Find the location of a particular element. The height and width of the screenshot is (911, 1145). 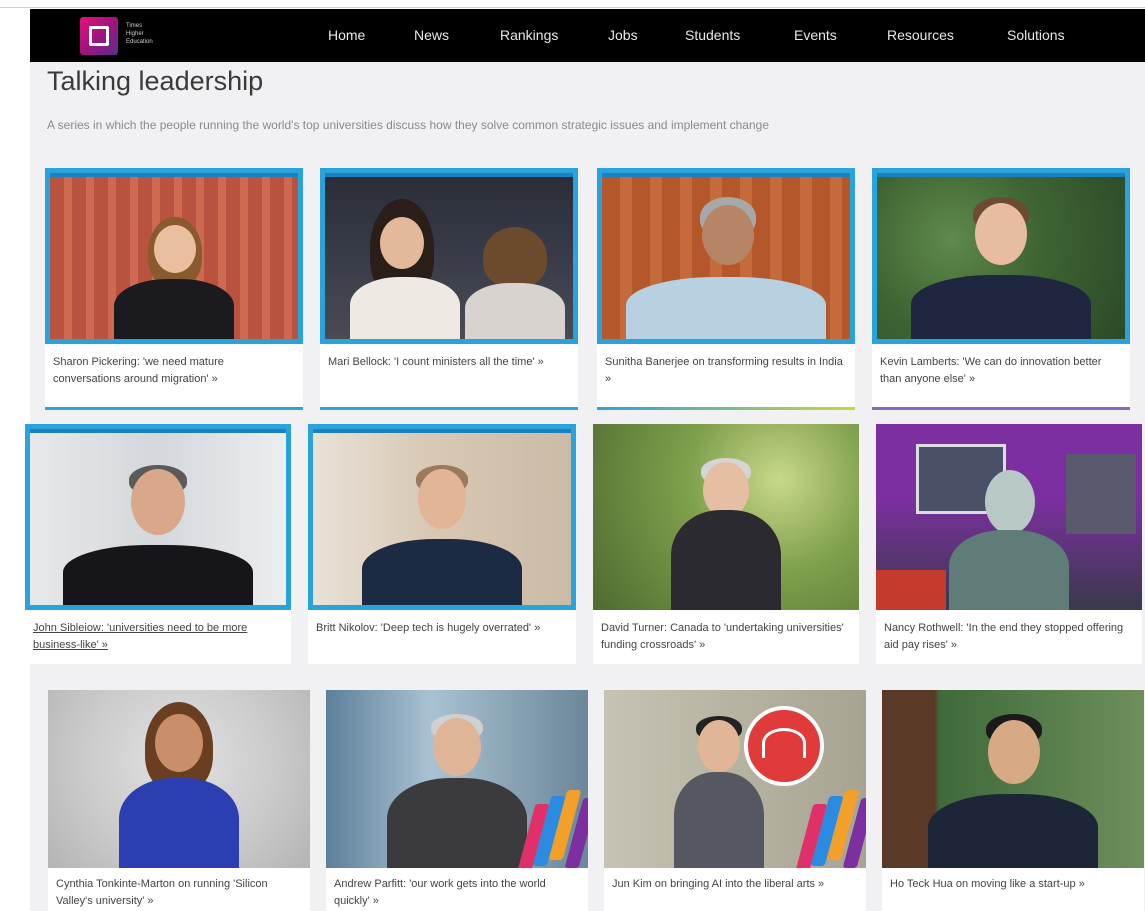

logo-wordmark: Times Higher Education is located at coordinates (156, 34).